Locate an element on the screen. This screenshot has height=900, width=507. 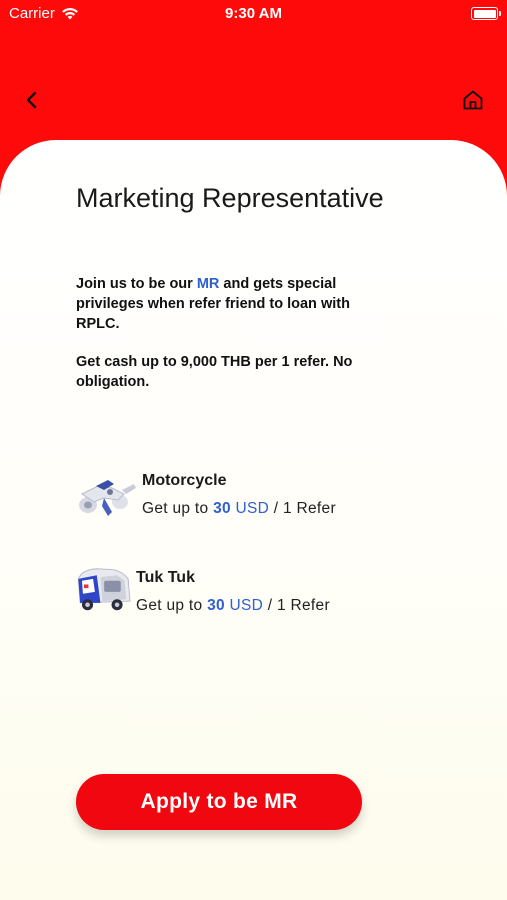
home-icon is located at coordinates (473, 100).